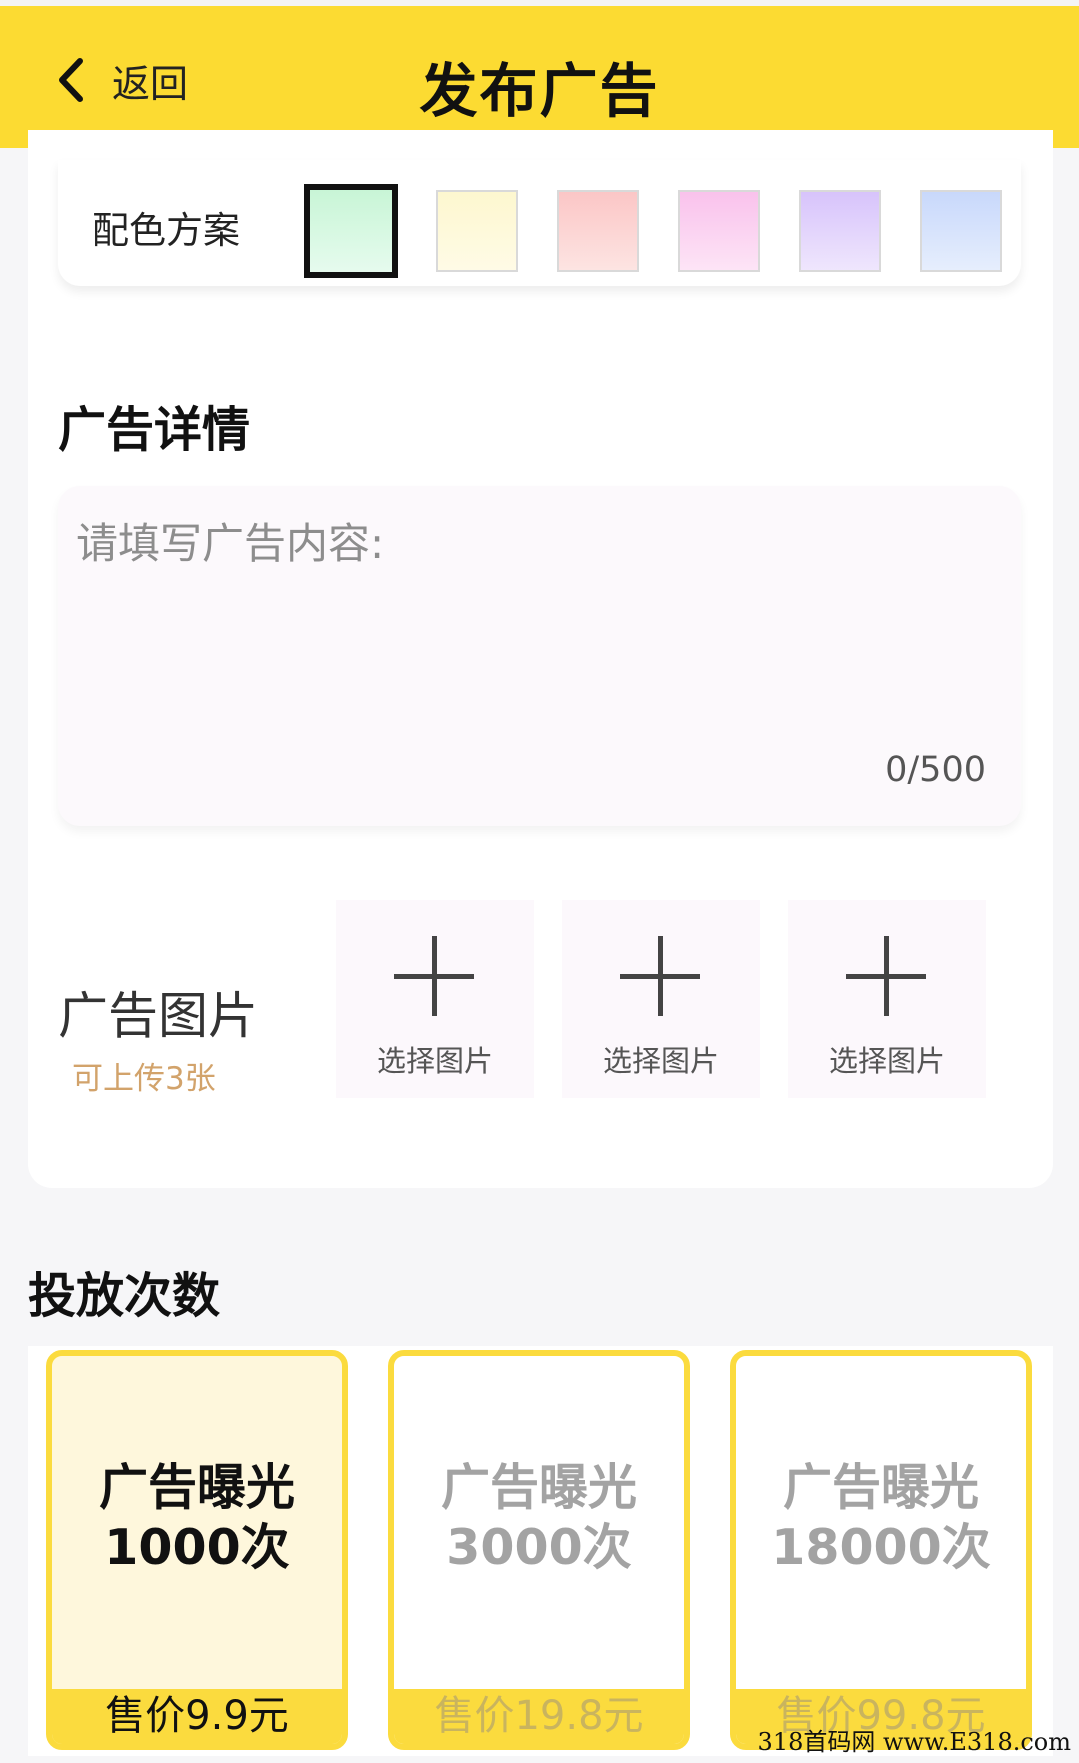  I want to click on select-image-button-1: 选择图片, so click(435, 999).